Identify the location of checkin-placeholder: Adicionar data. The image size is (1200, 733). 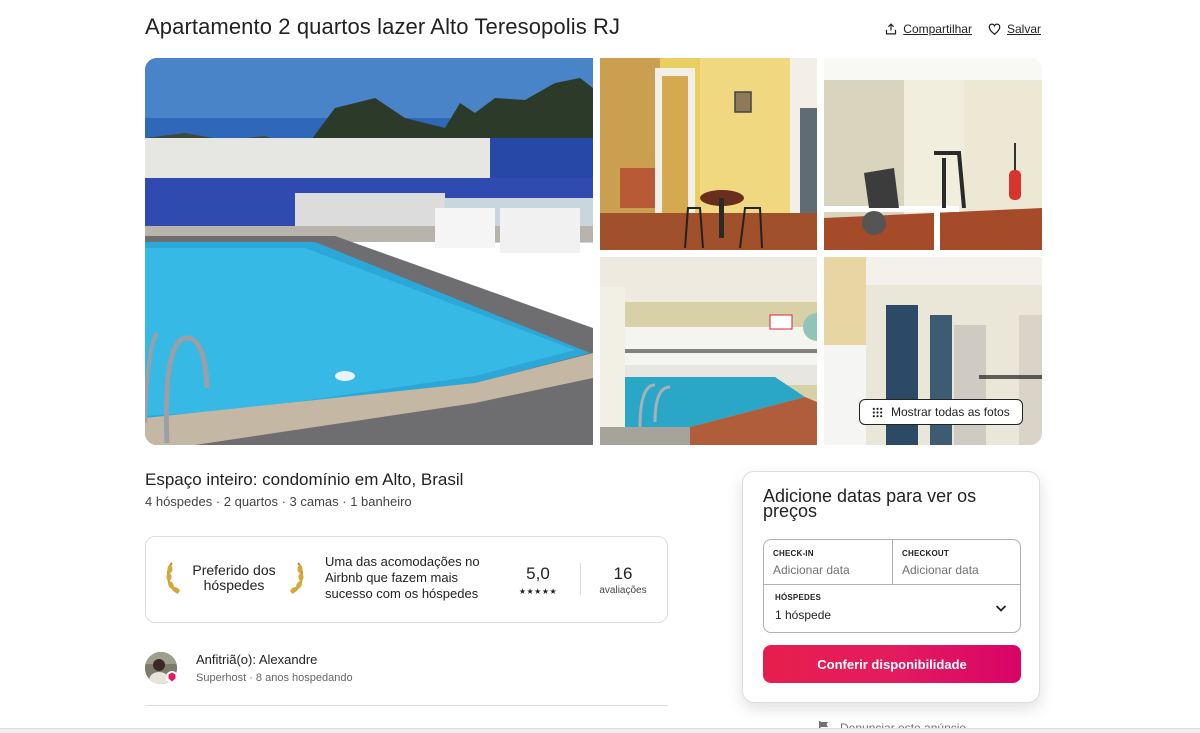
(811, 570).